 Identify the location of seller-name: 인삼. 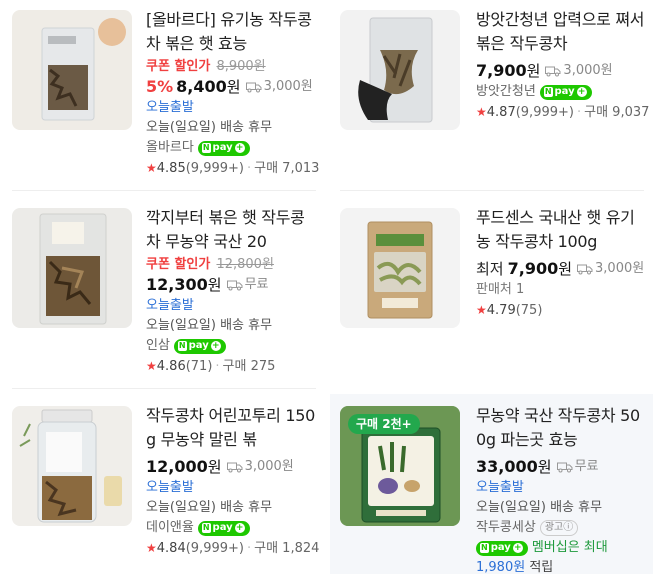
(158, 346).